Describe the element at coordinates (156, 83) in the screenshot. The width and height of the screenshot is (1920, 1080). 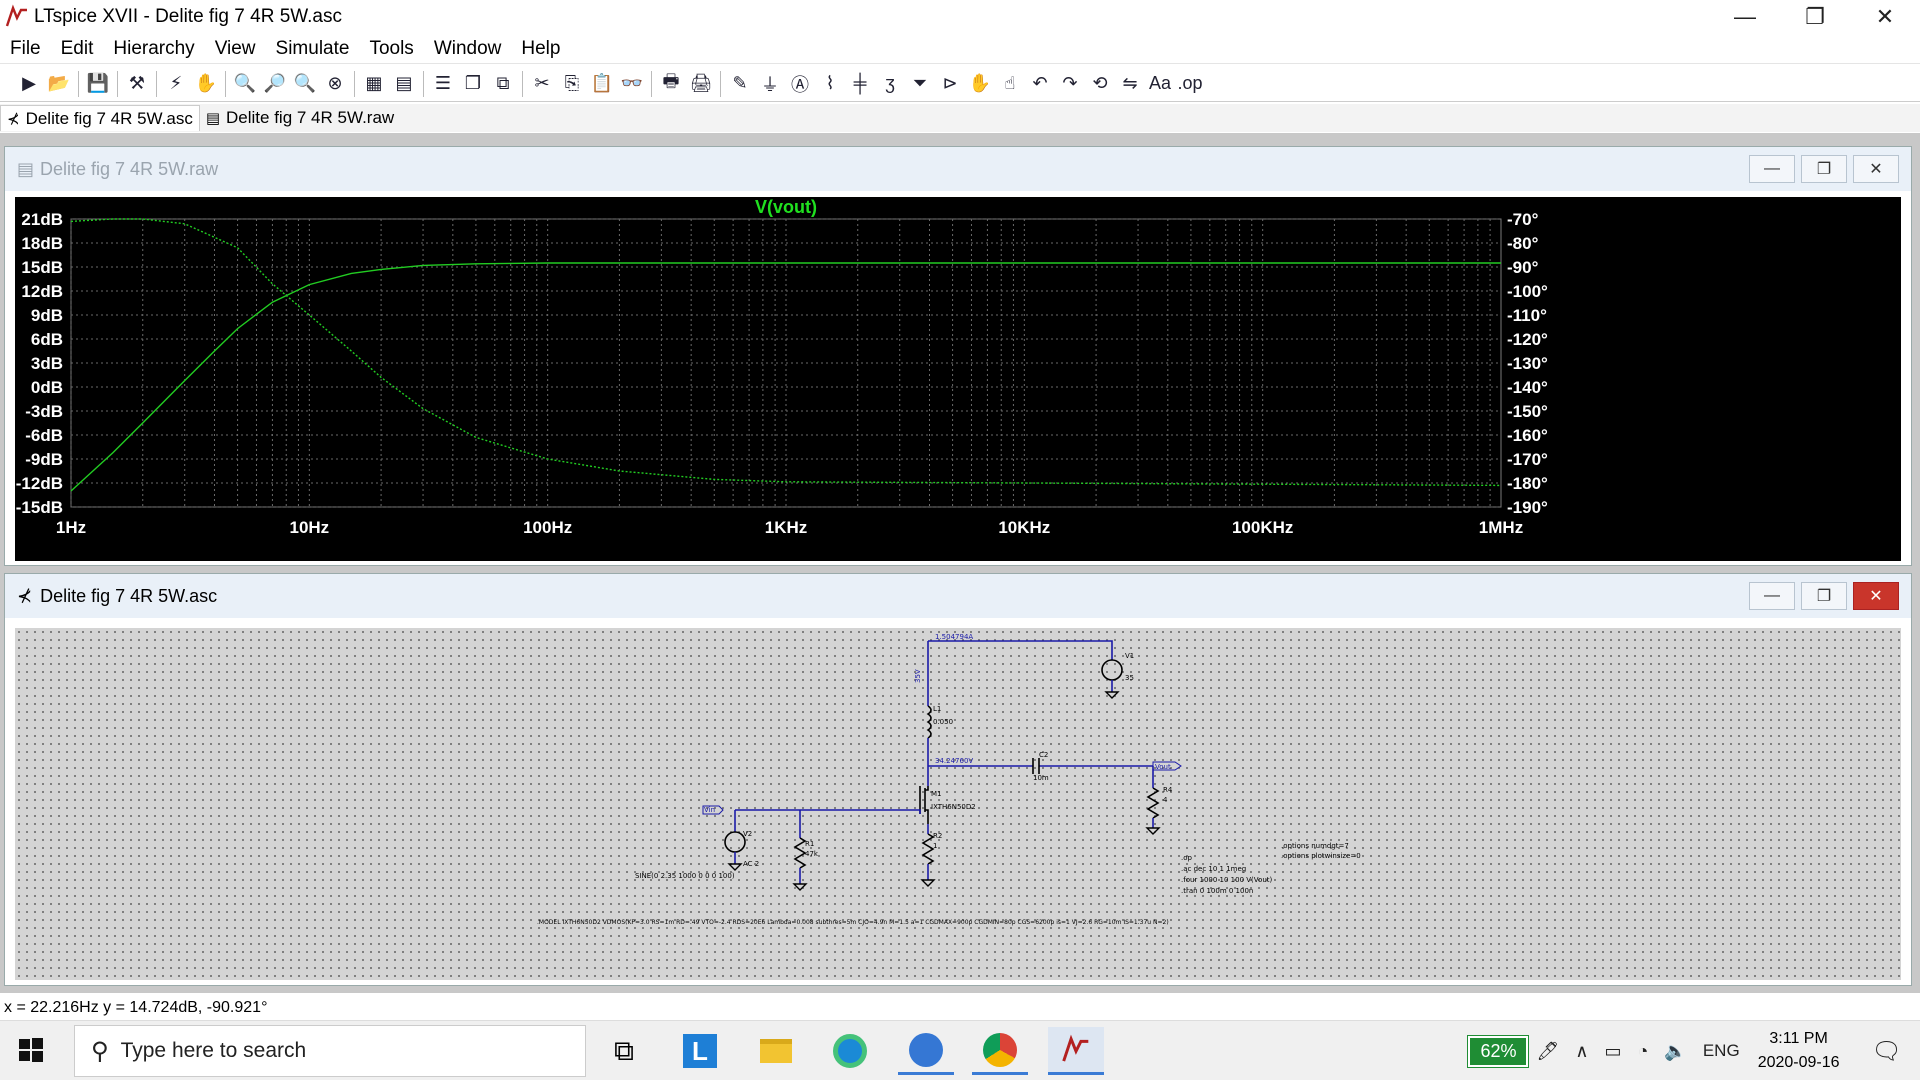
I see `toolbar-separator` at that location.